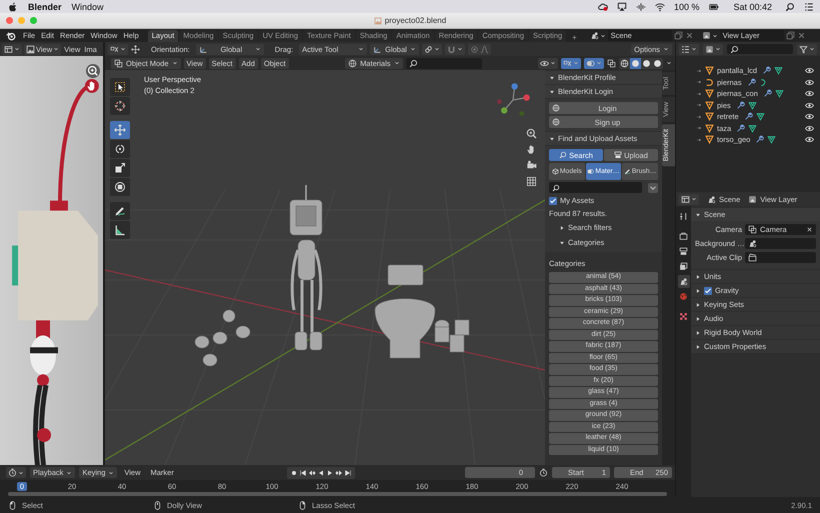  I want to click on wifi-icon, so click(659, 7).